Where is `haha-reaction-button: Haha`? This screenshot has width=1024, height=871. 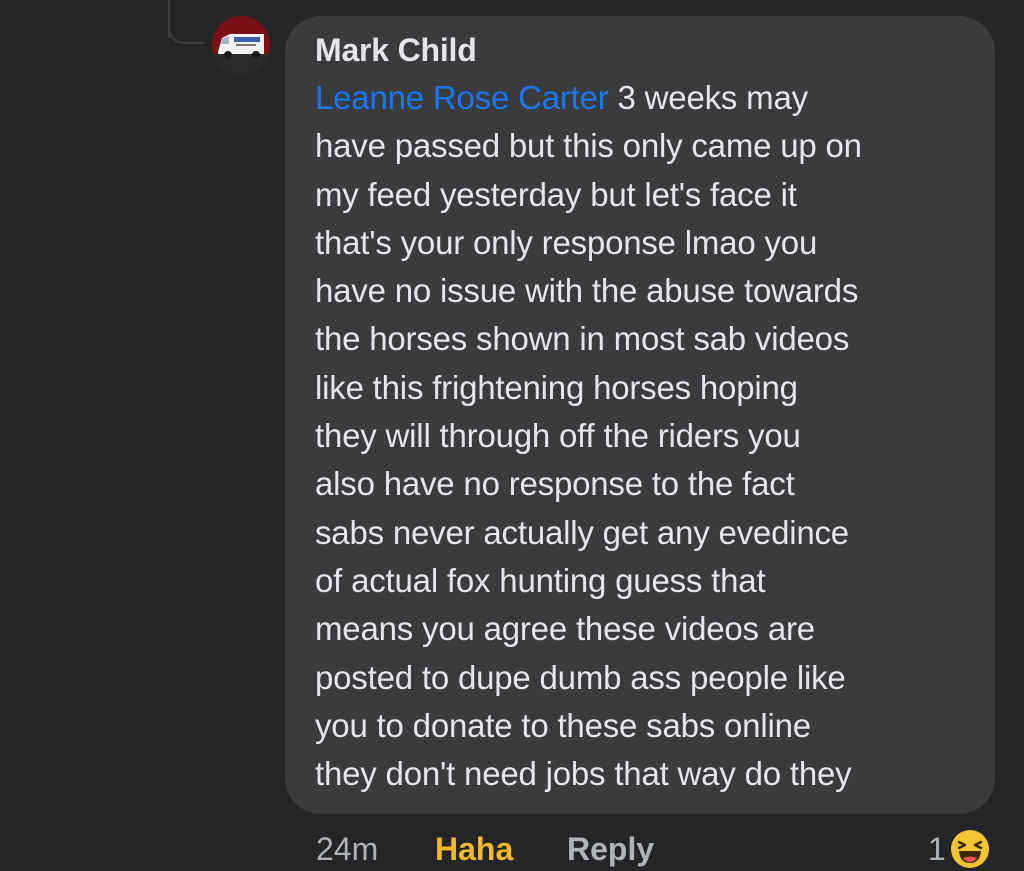 haha-reaction-button: Haha is located at coordinates (474, 848).